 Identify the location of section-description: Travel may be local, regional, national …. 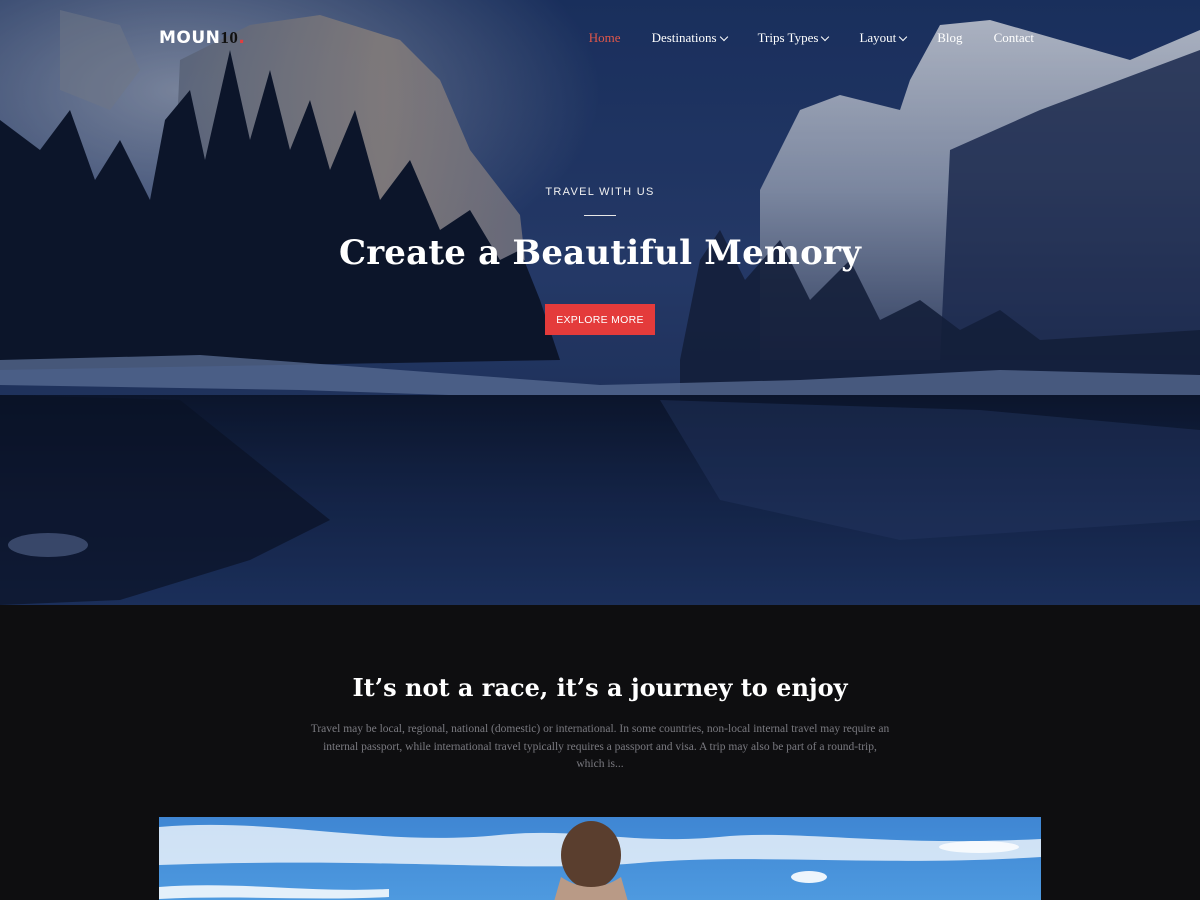
(600, 746).